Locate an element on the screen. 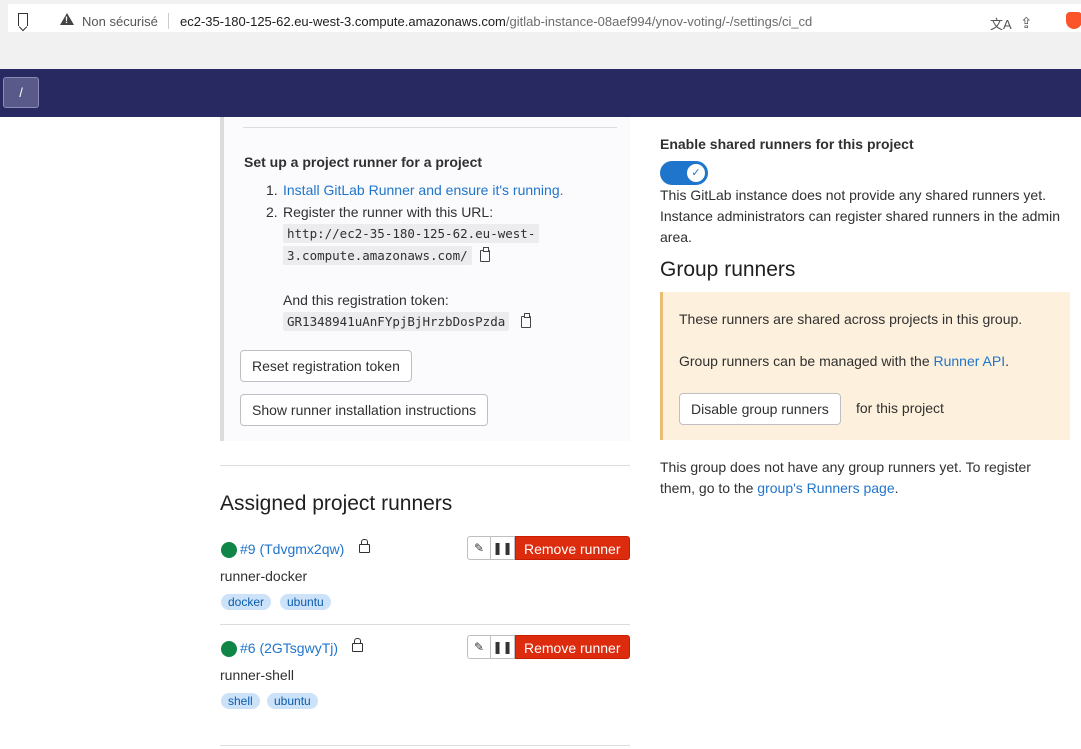  translate-icon: 文A is located at coordinates (1001, 23).